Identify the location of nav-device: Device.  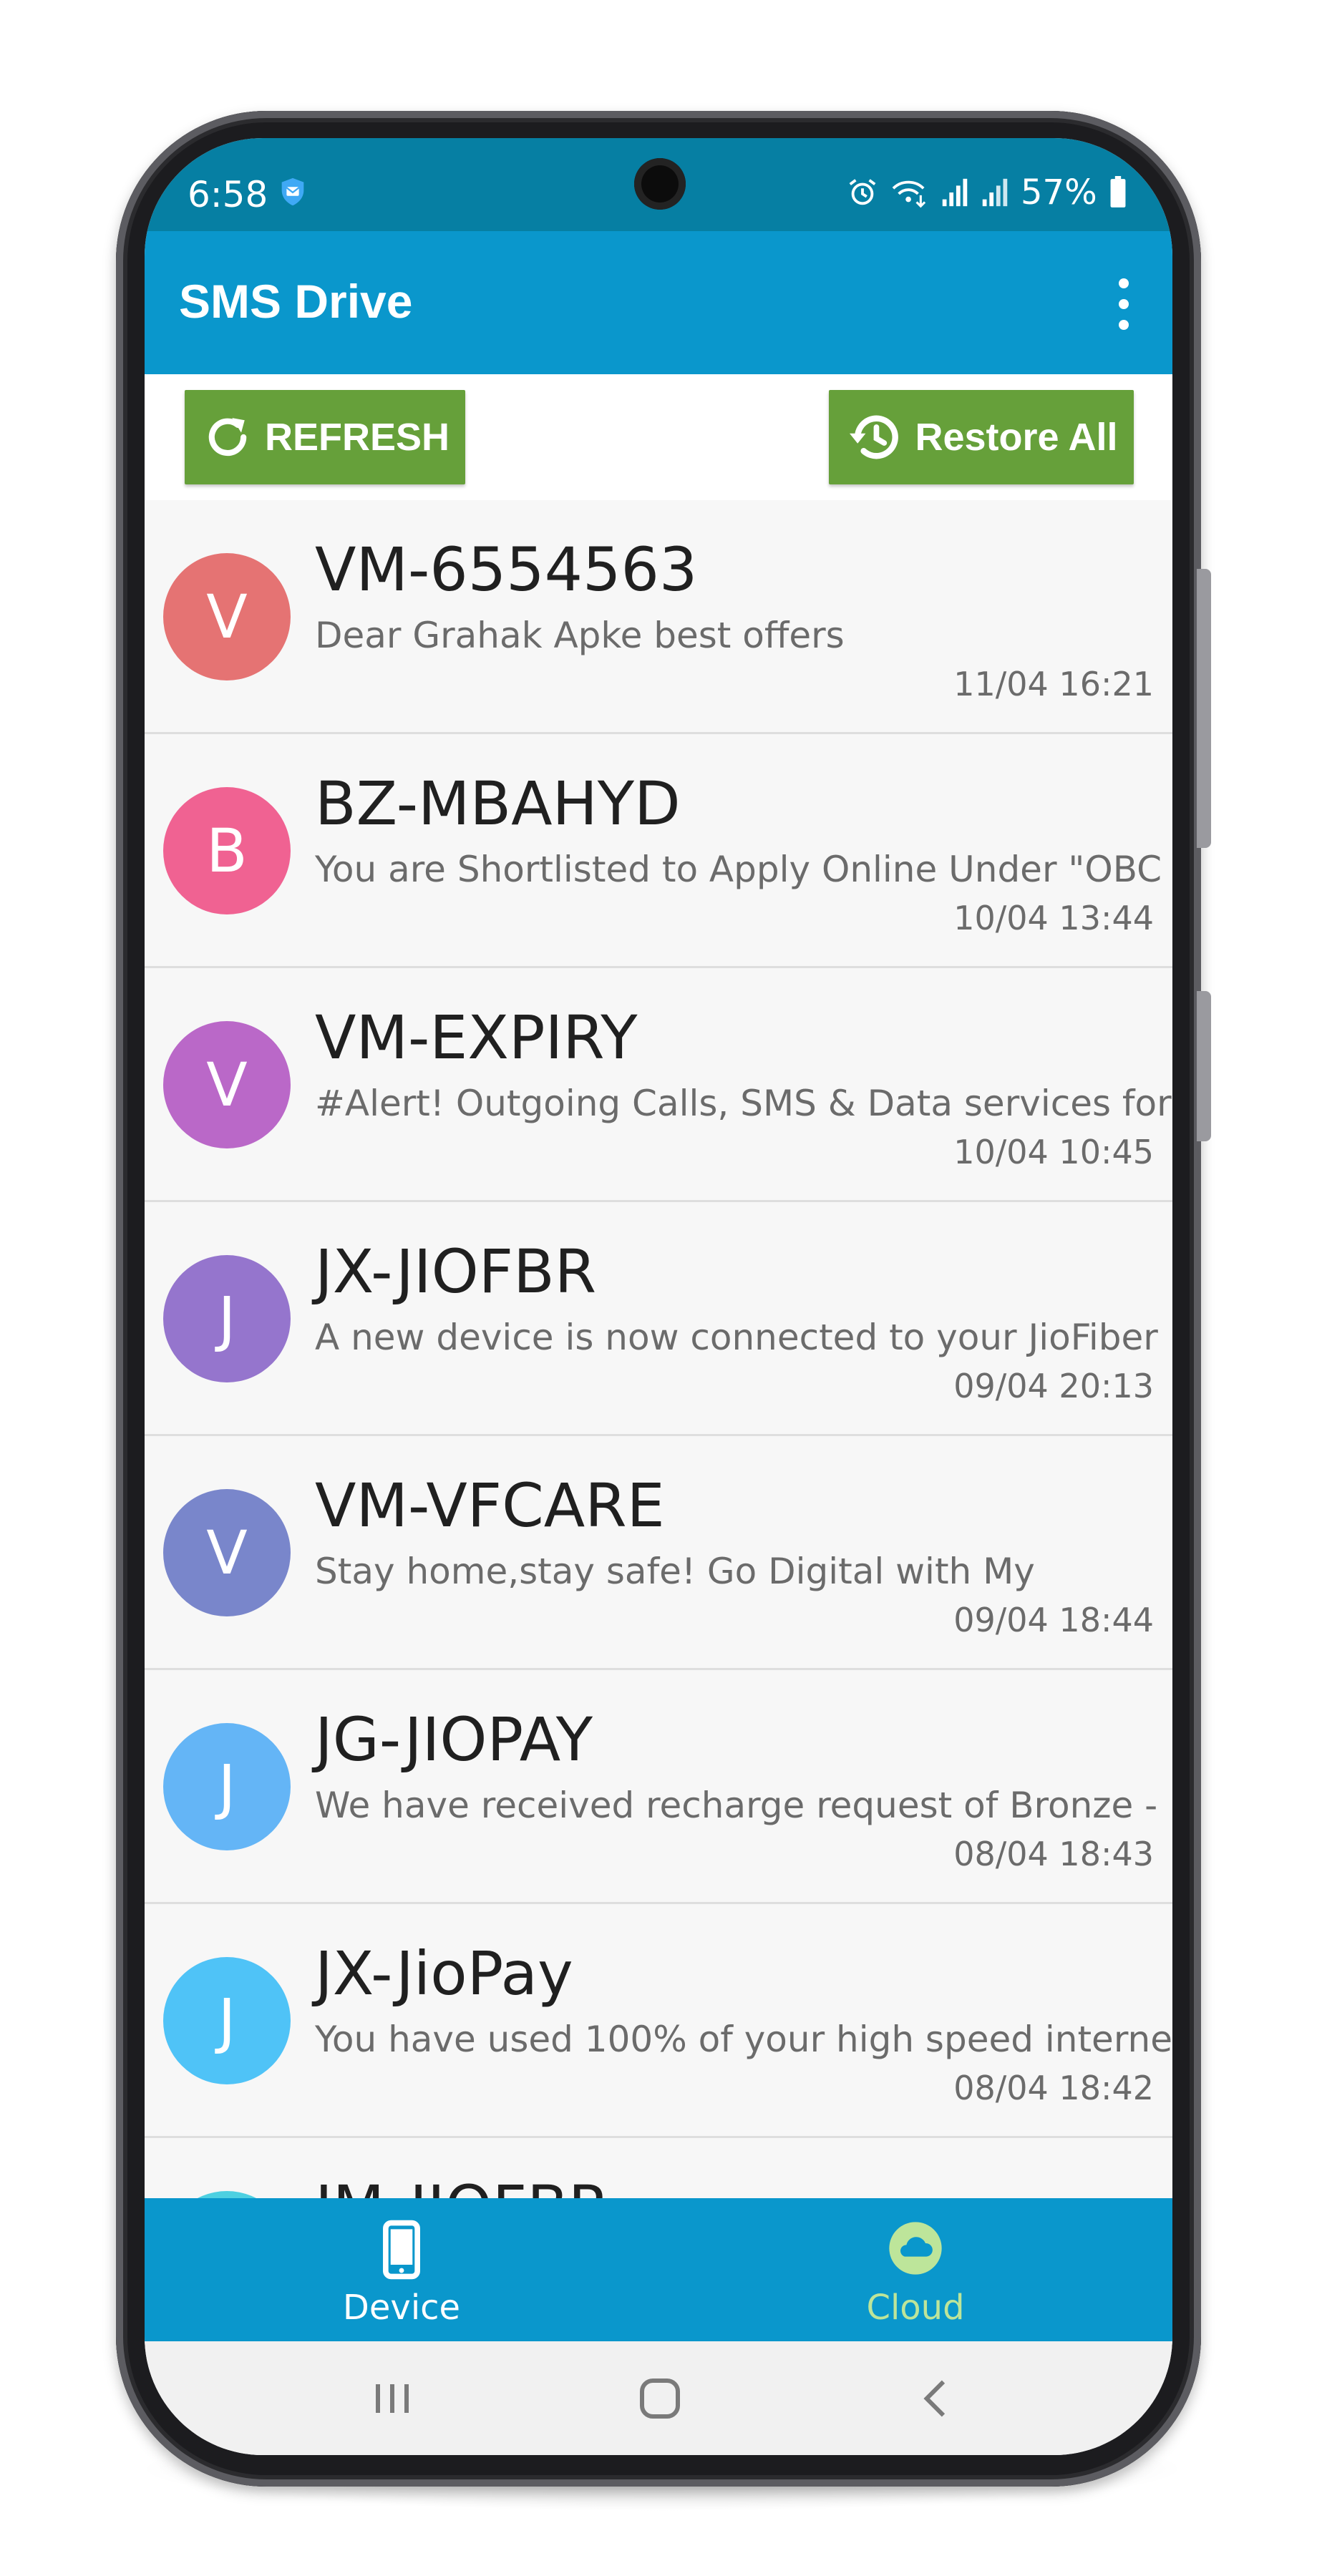
(402, 2269).